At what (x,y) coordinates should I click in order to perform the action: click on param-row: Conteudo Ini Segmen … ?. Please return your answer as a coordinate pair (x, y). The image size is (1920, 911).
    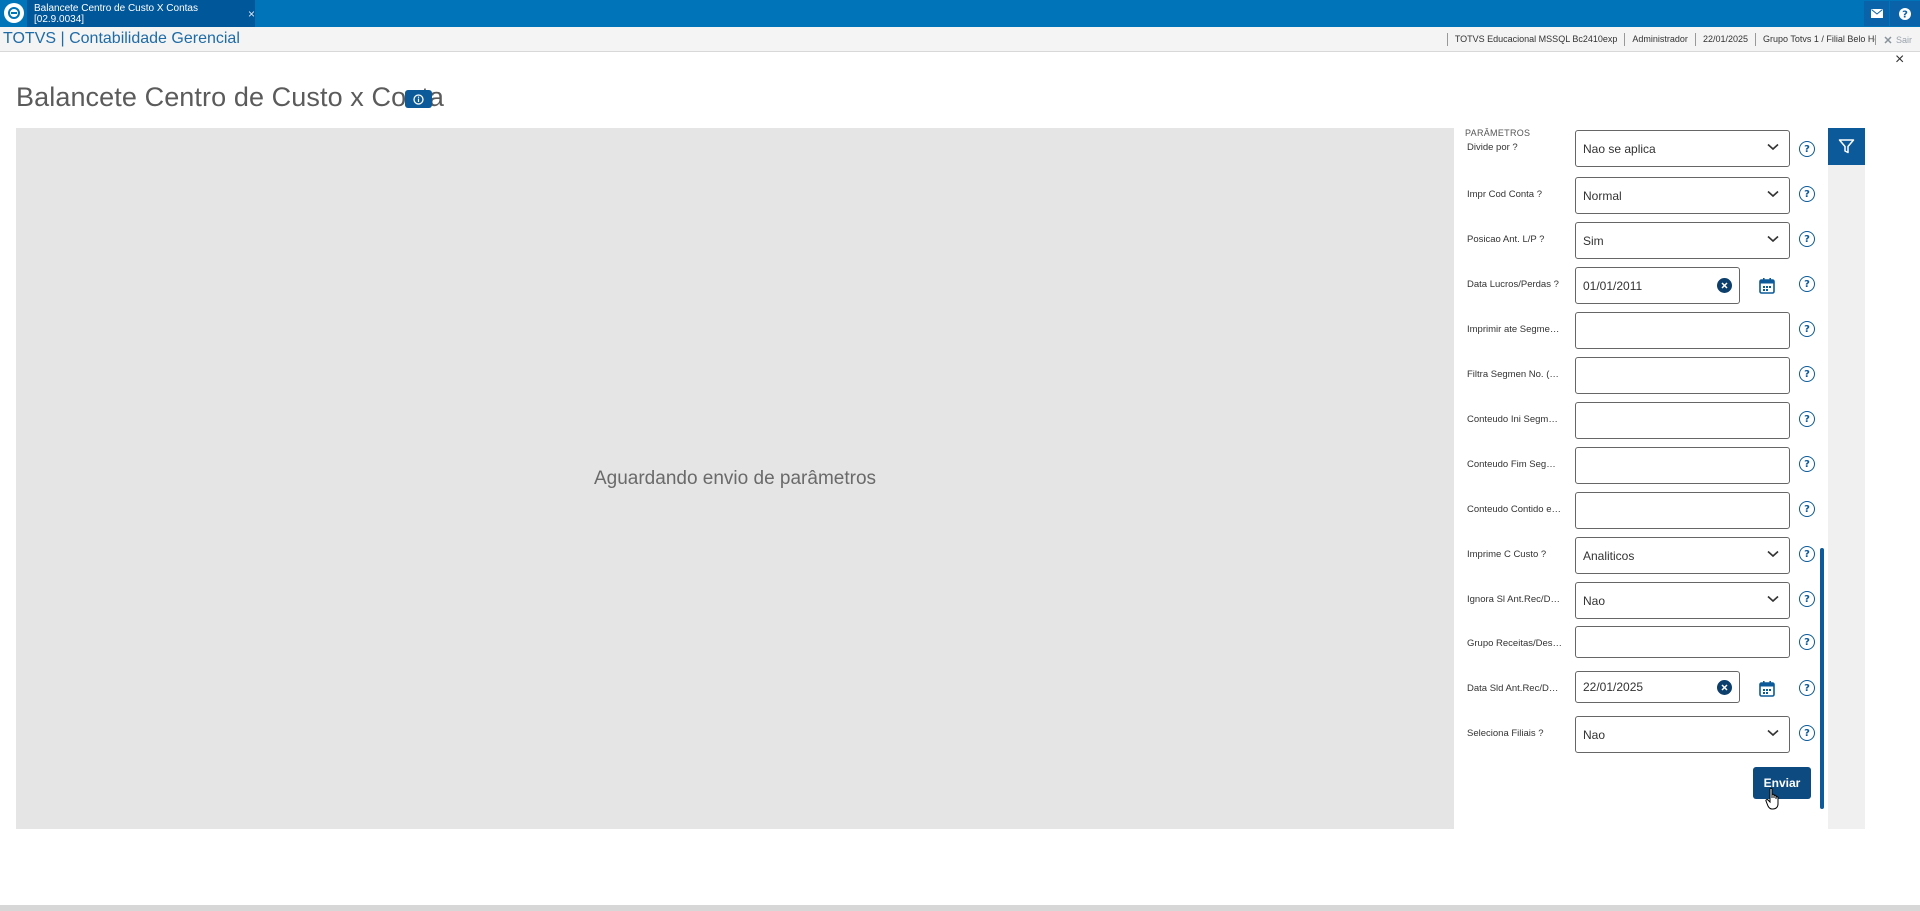
    Looking at the image, I should click on (1634, 420).